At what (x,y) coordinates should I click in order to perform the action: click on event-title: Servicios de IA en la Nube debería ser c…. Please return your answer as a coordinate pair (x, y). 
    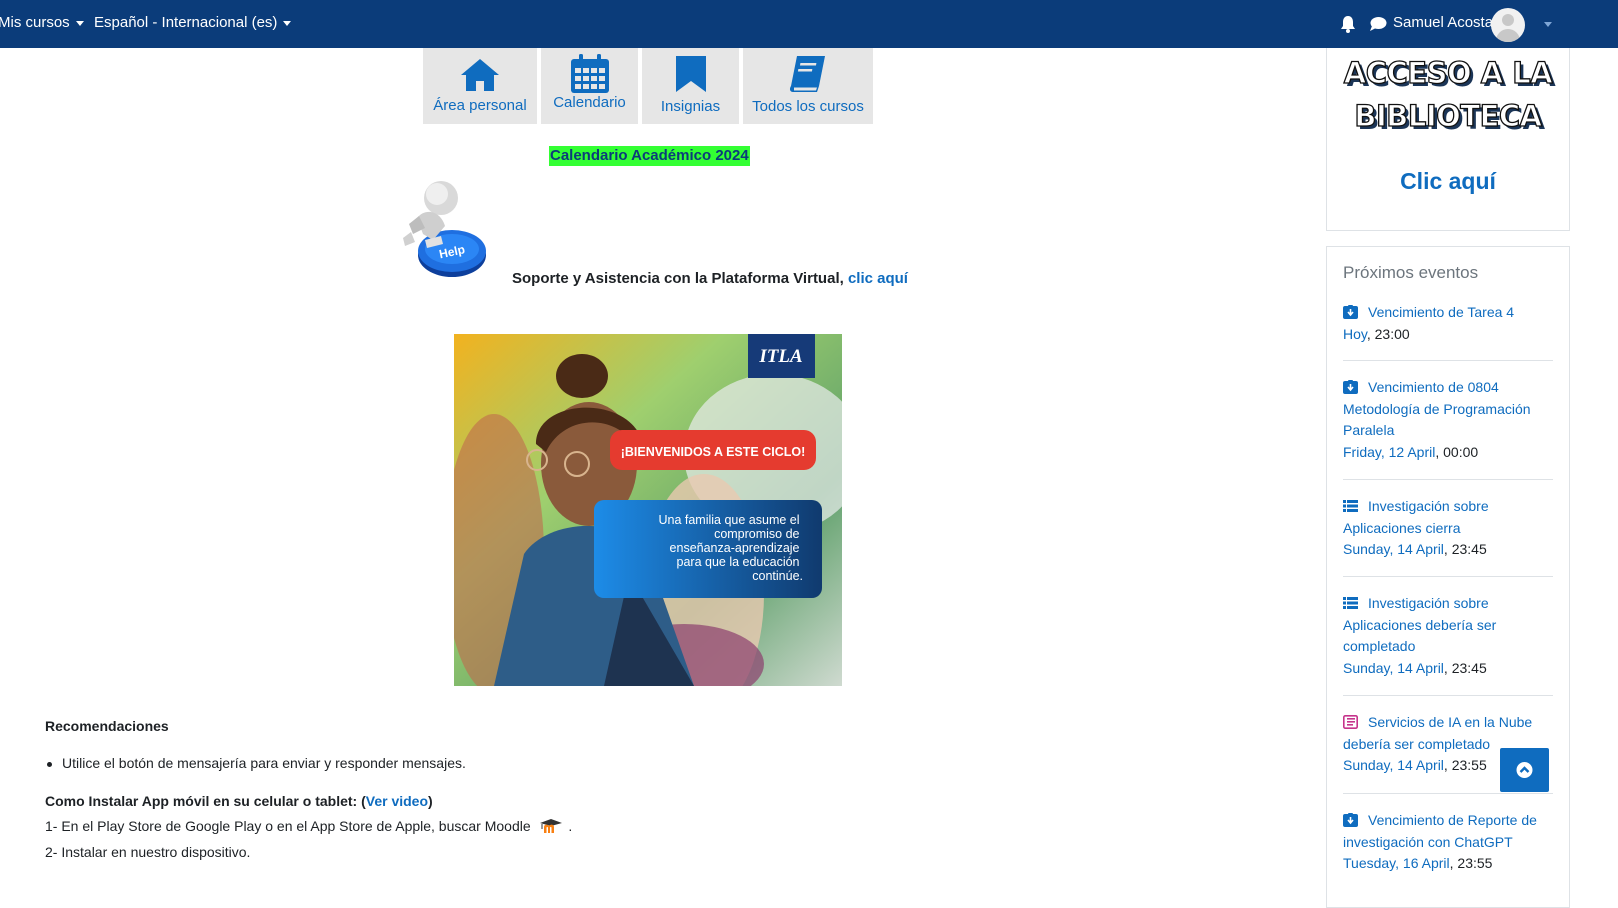
    Looking at the image, I should click on (1438, 733).